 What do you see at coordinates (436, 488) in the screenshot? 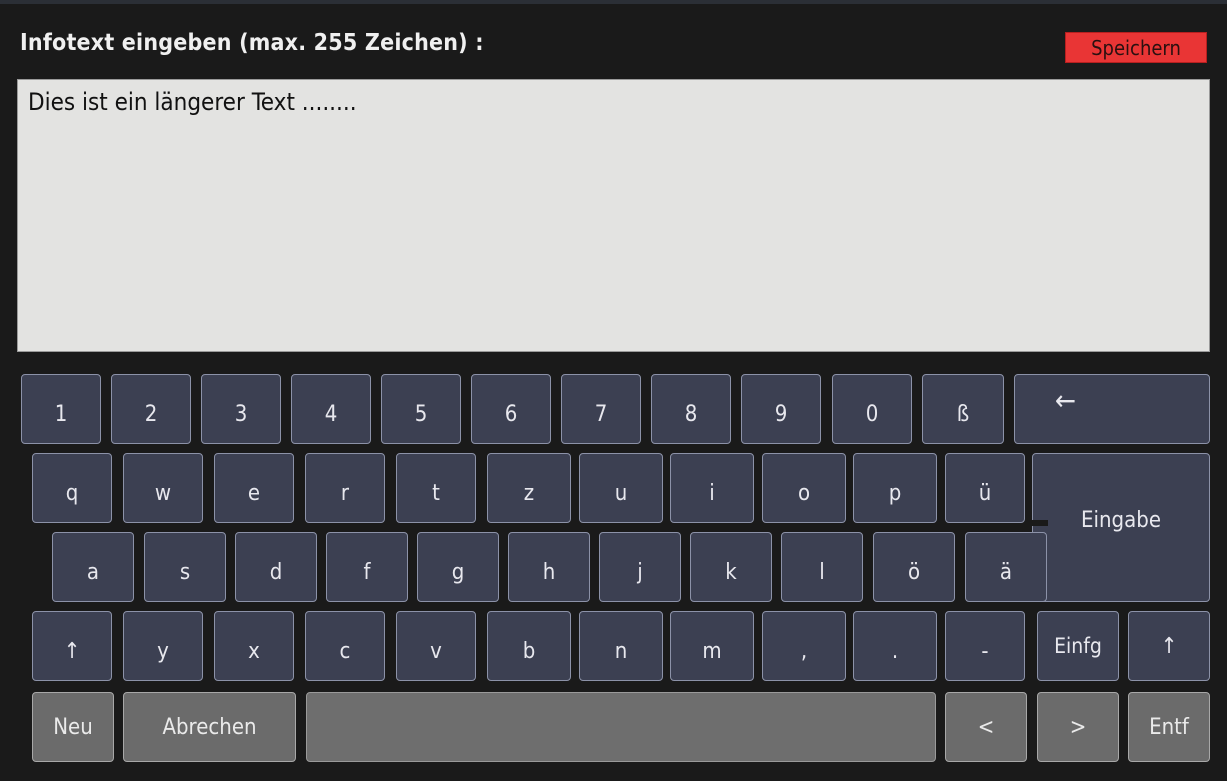
I see `key-t: t` at bounding box center [436, 488].